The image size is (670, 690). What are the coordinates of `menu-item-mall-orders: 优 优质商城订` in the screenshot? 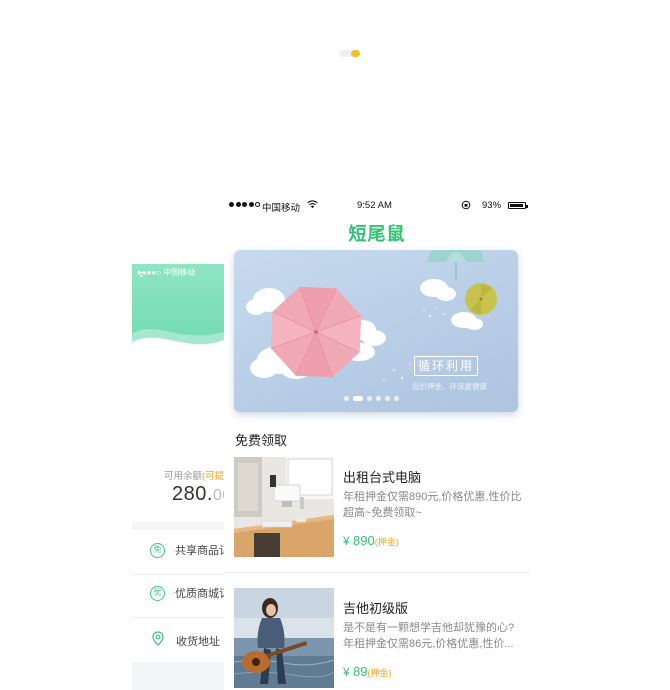 It's located at (178, 593).